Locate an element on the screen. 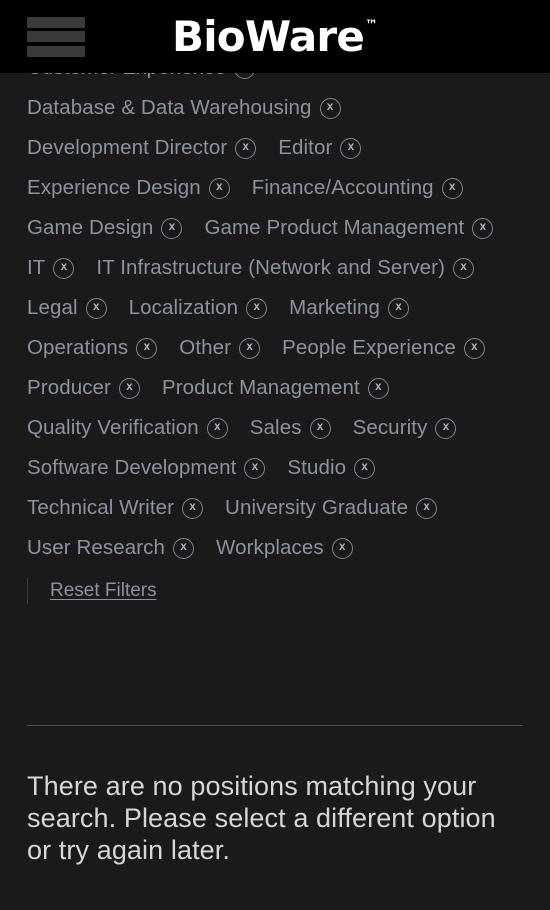  filter-tag-label: People Experience is located at coordinates (369, 347).